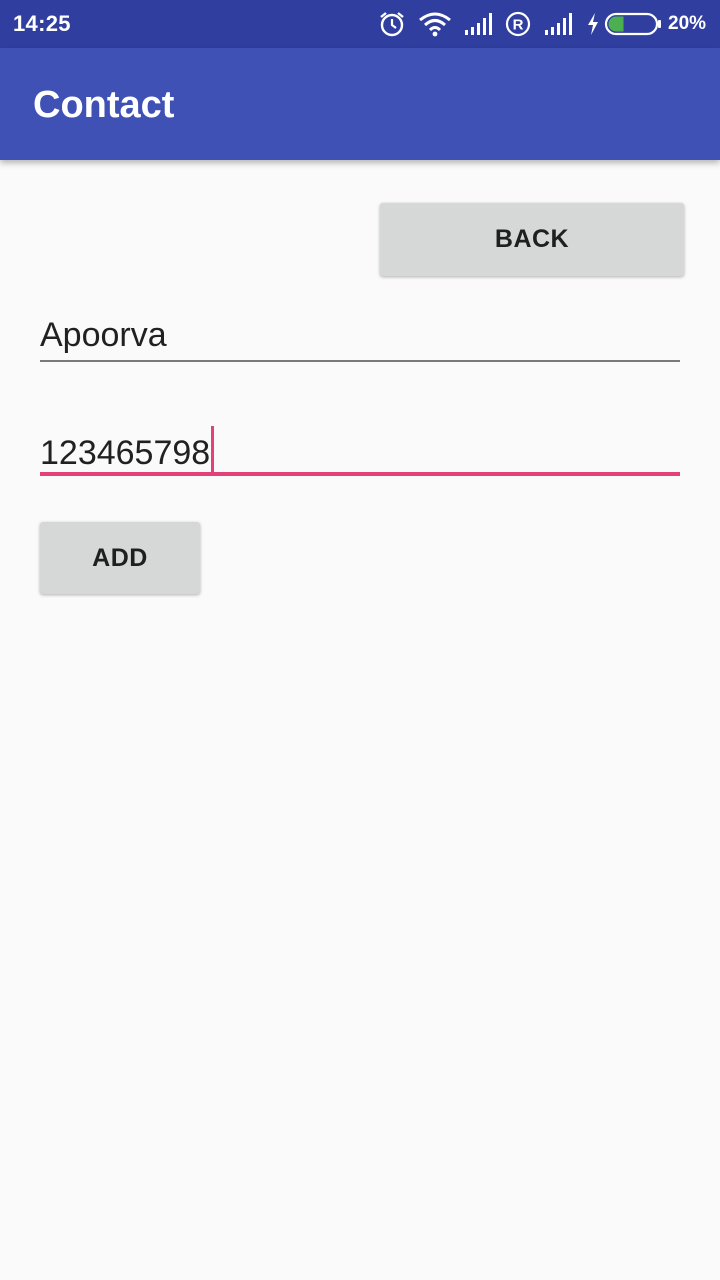 Image resolution: width=720 pixels, height=1280 pixels. Describe the element at coordinates (125, 453) in the screenshot. I see `phone-field-value: 123465798` at that location.